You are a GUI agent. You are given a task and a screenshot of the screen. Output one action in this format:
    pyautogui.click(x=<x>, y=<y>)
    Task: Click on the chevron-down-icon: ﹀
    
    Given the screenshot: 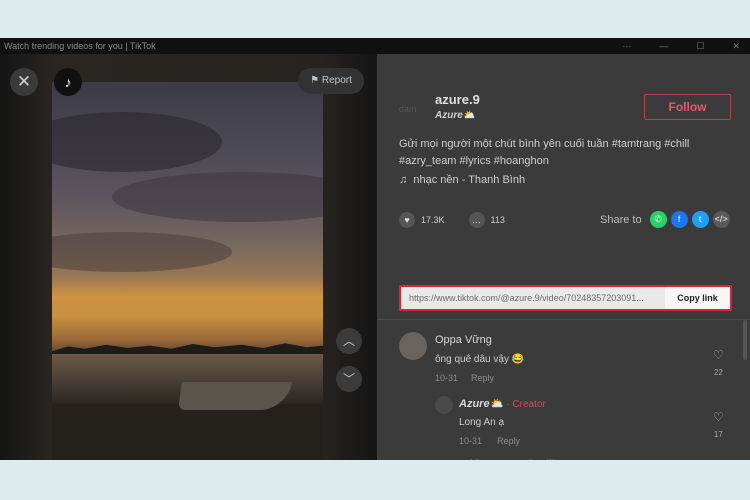 What is the action you would take?
    pyautogui.click(x=349, y=379)
    